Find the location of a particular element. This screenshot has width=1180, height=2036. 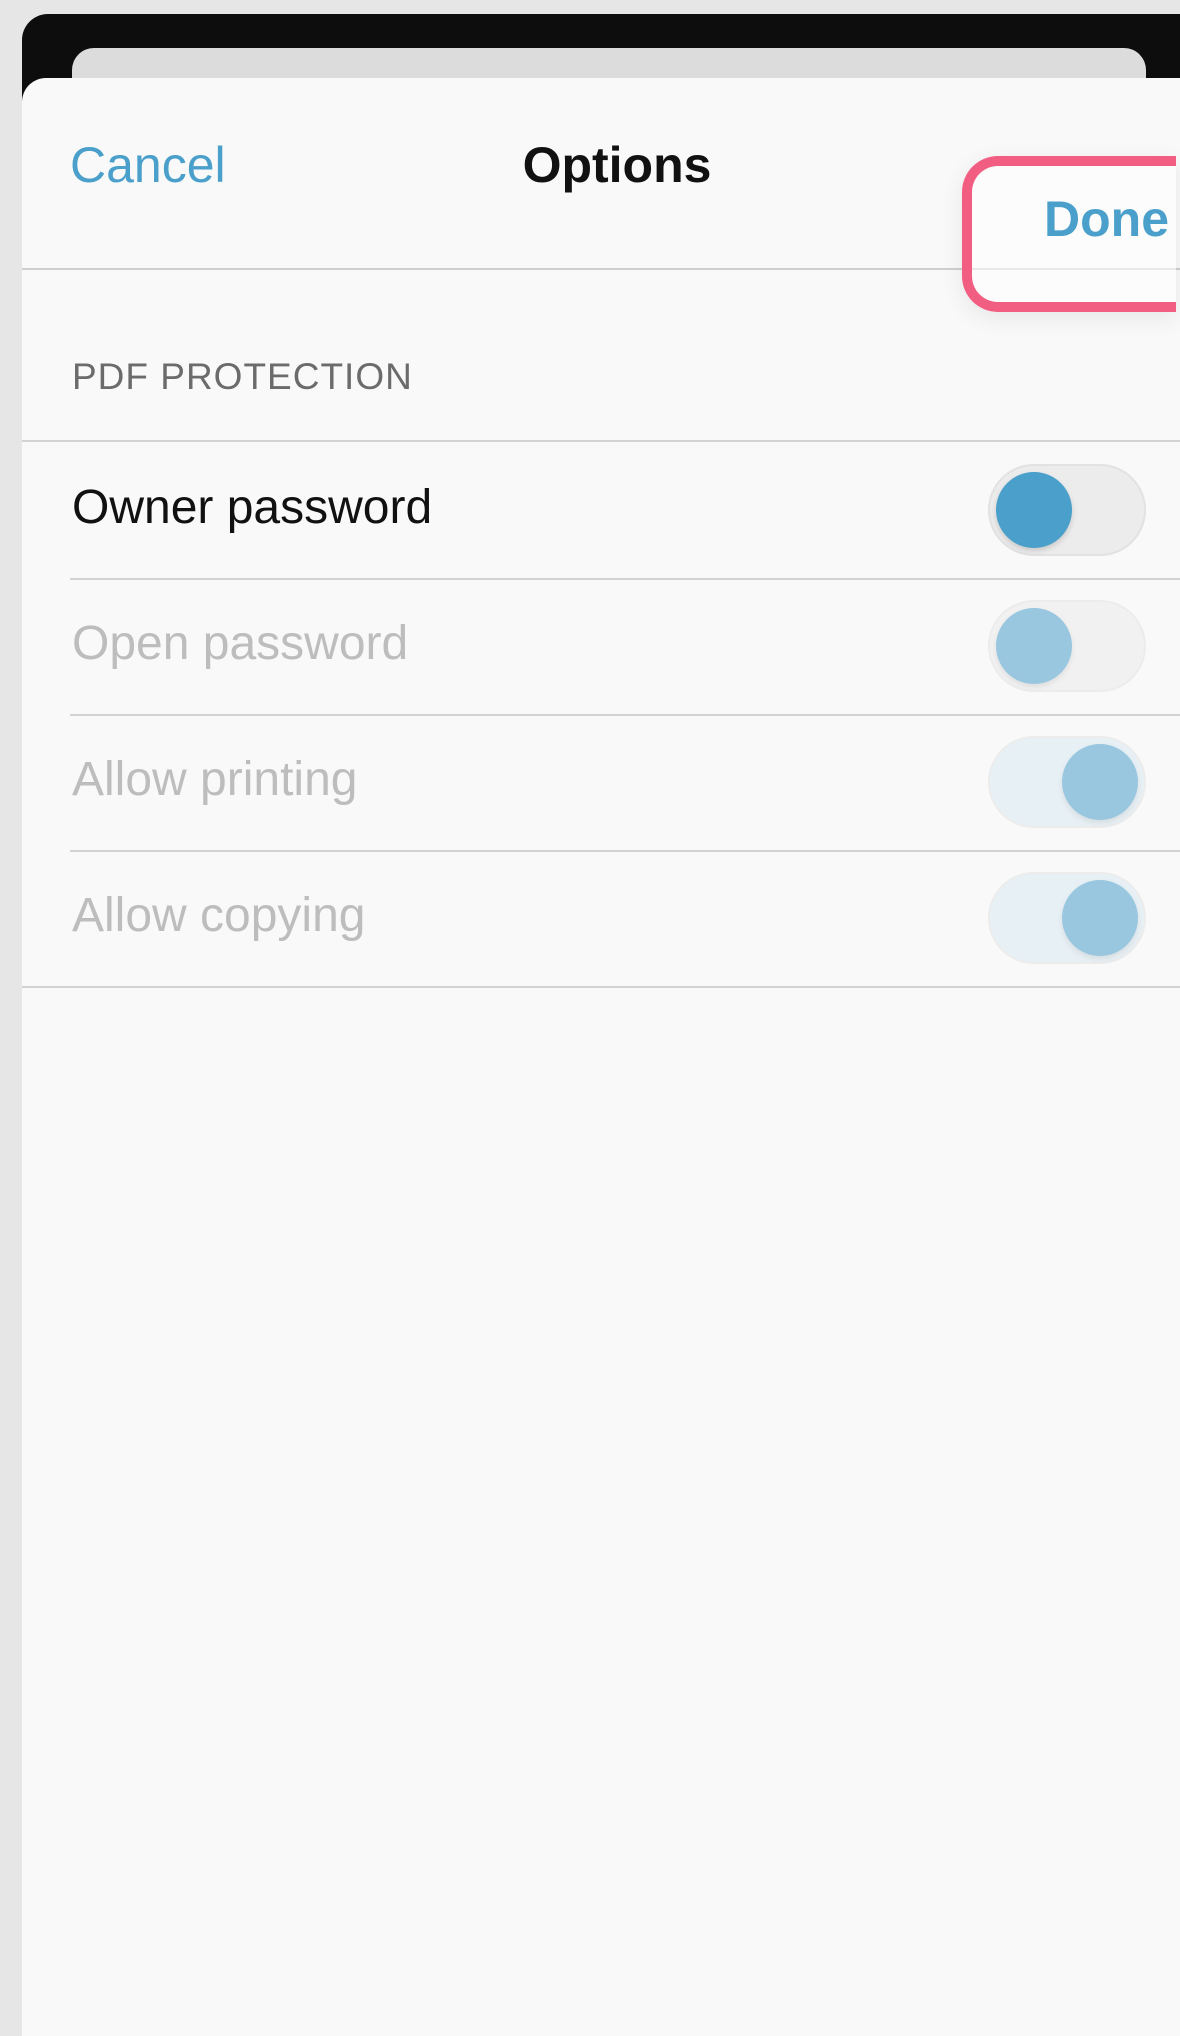

owner-password-toggle is located at coordinates (1067, 510).